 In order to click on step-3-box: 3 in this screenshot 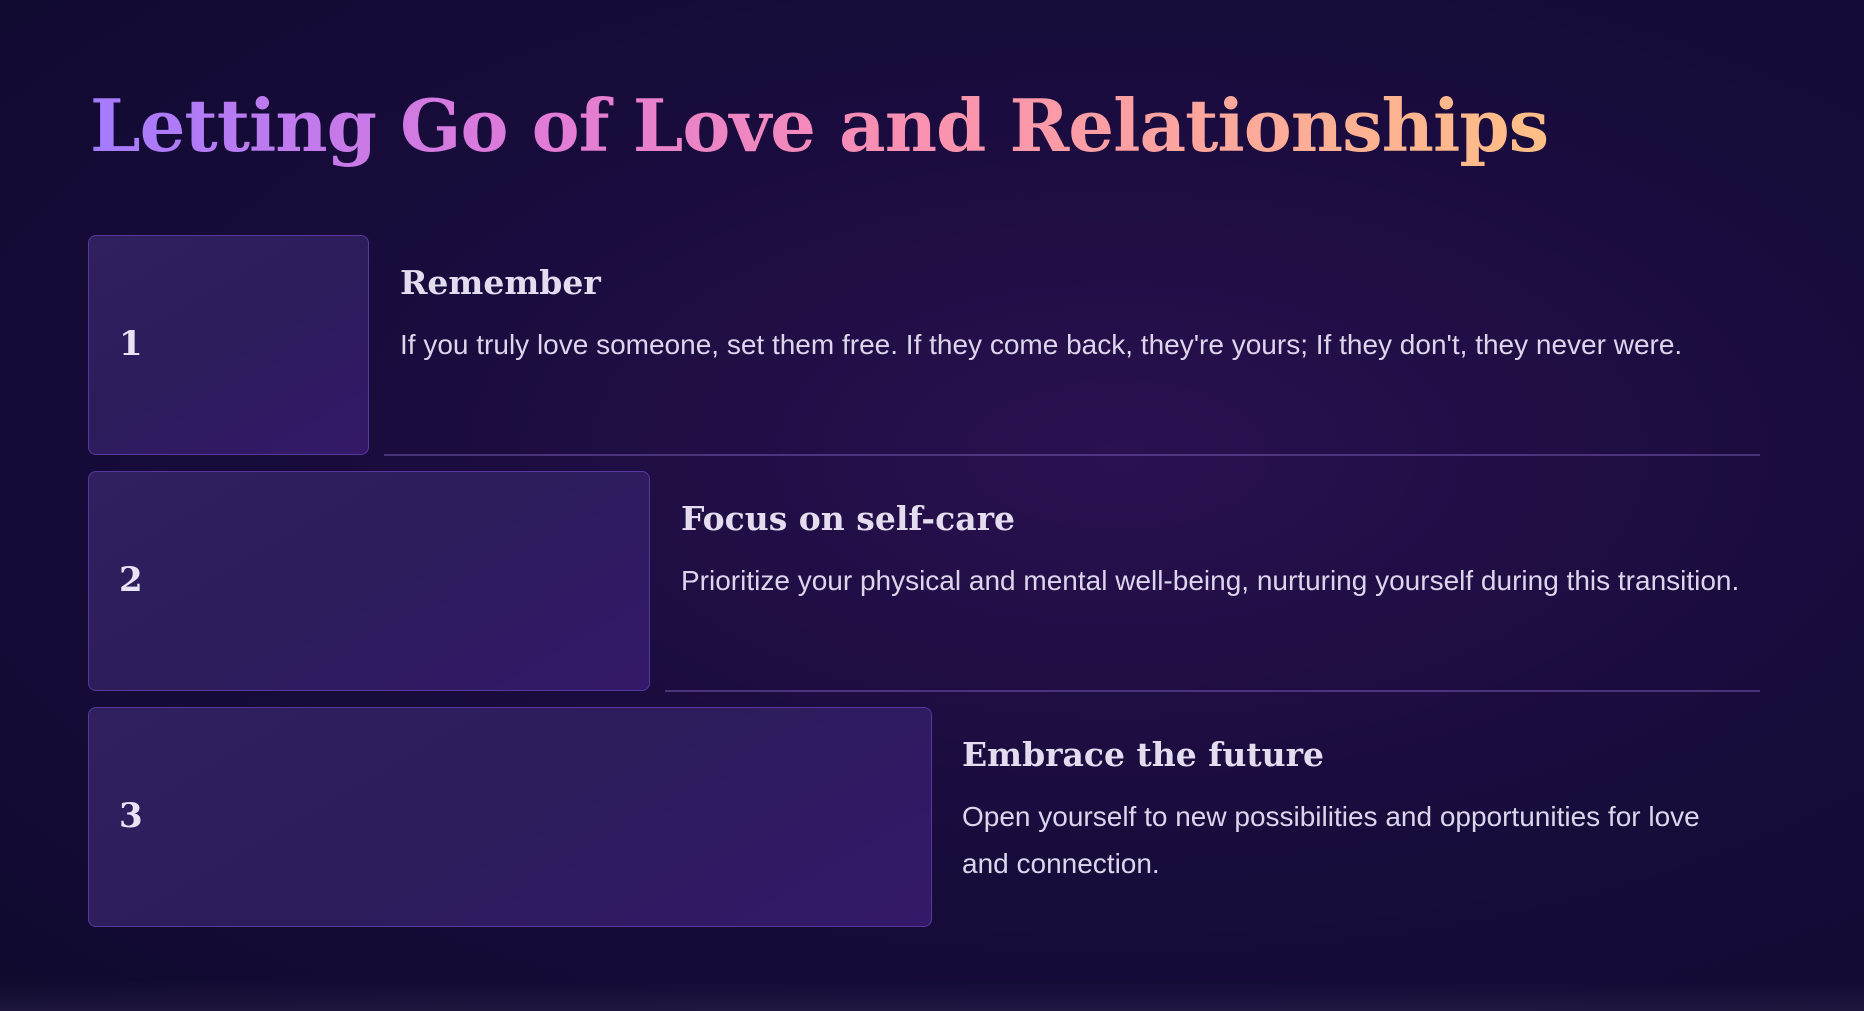, I will do `click(510, 817)`.